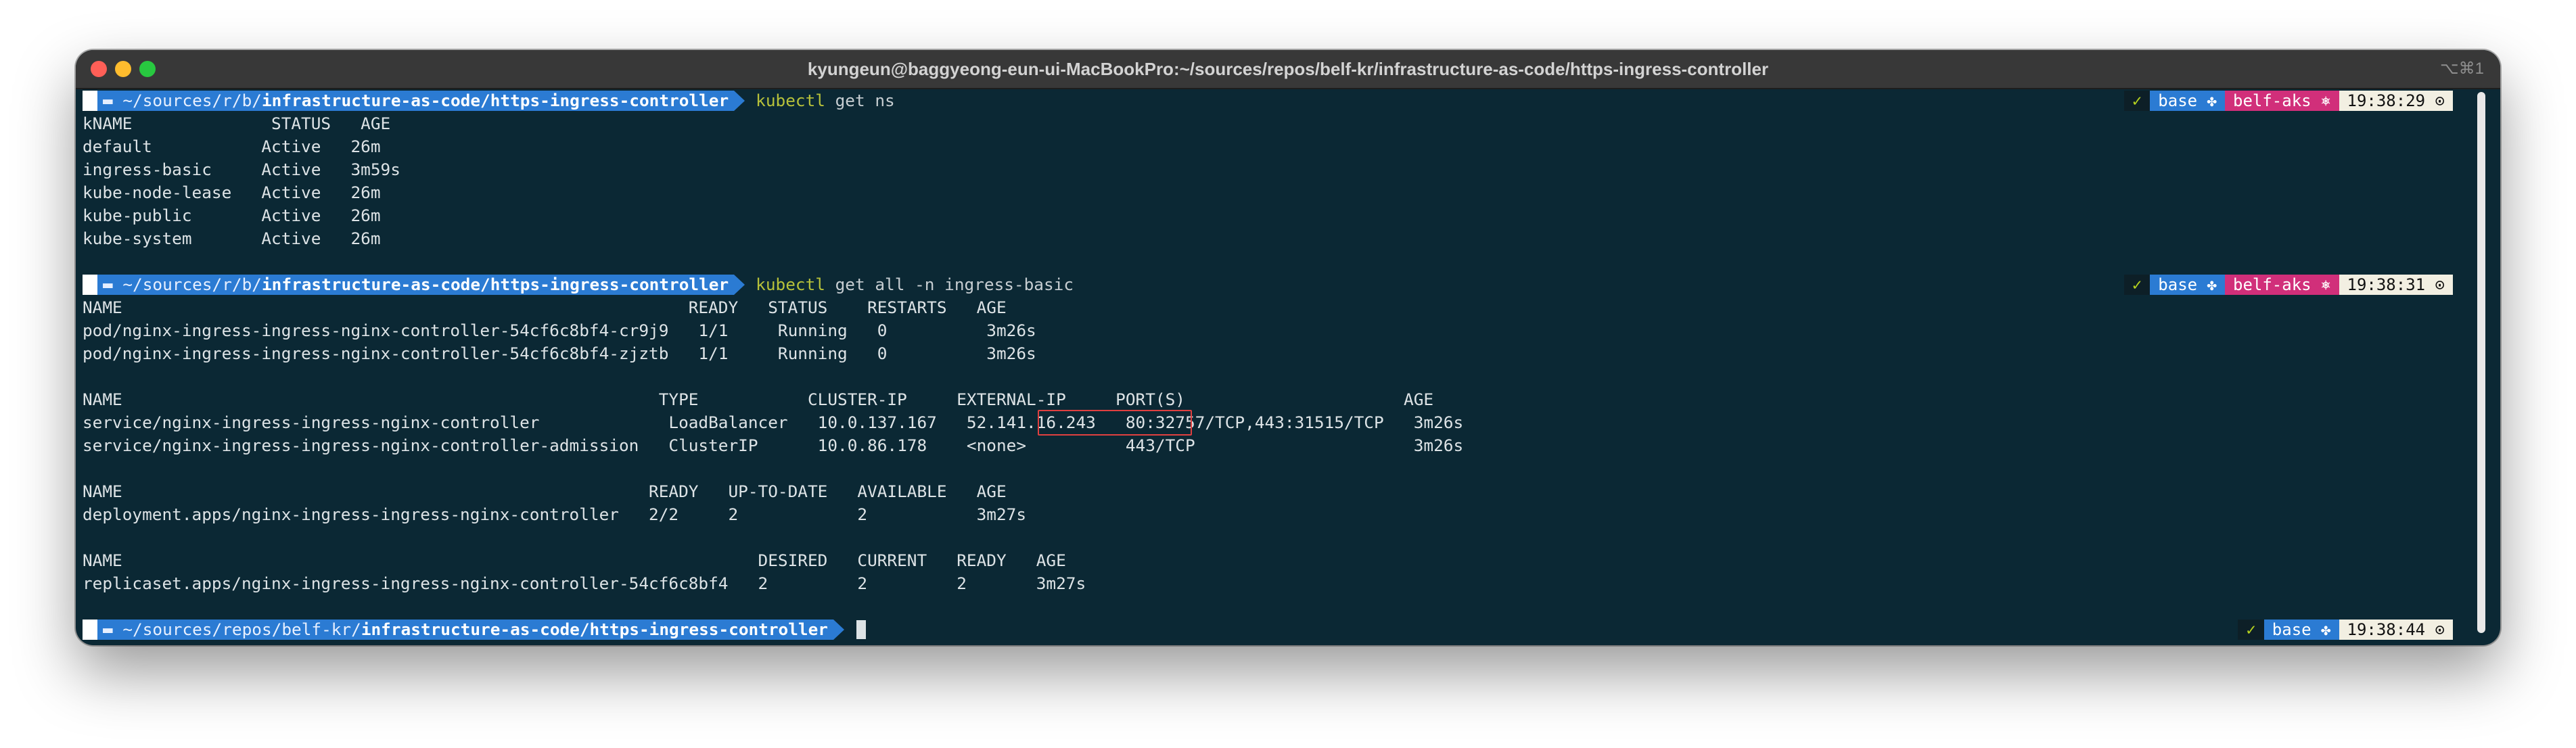 This screenshot has height=748, width=2576. Describe the element at coordinates (2461, 69) in the screenshot. I see `window-shortcut: ⌥⌘1` at that location.